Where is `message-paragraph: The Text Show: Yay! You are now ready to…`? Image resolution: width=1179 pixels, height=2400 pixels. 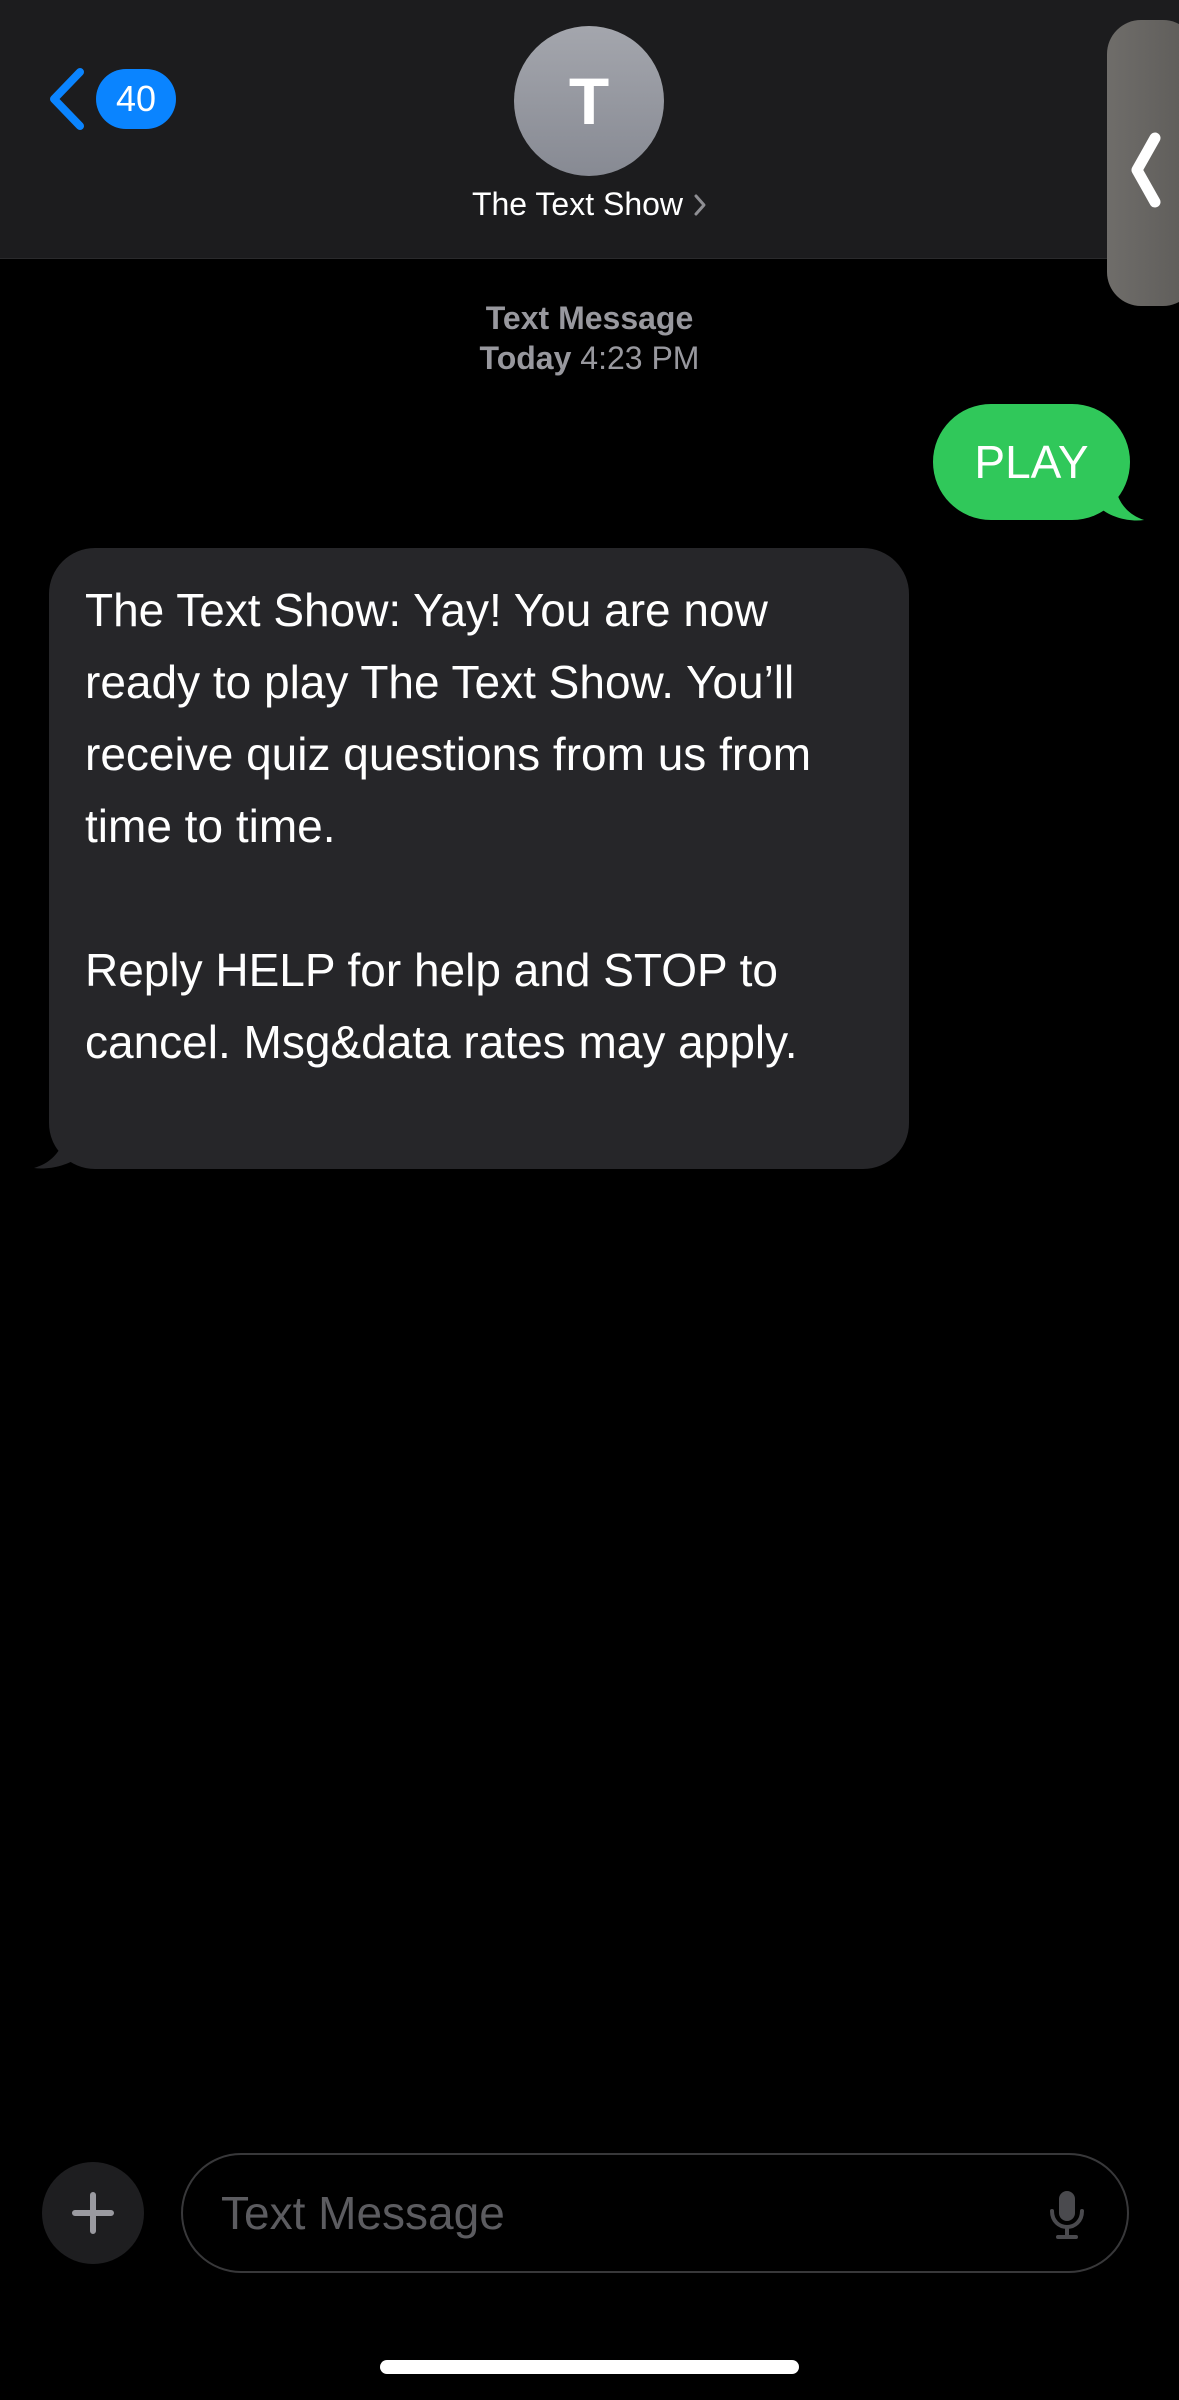
message-paragraph: The Text Show: Yay! You are now ready to… is located at coordinates (448, 718).